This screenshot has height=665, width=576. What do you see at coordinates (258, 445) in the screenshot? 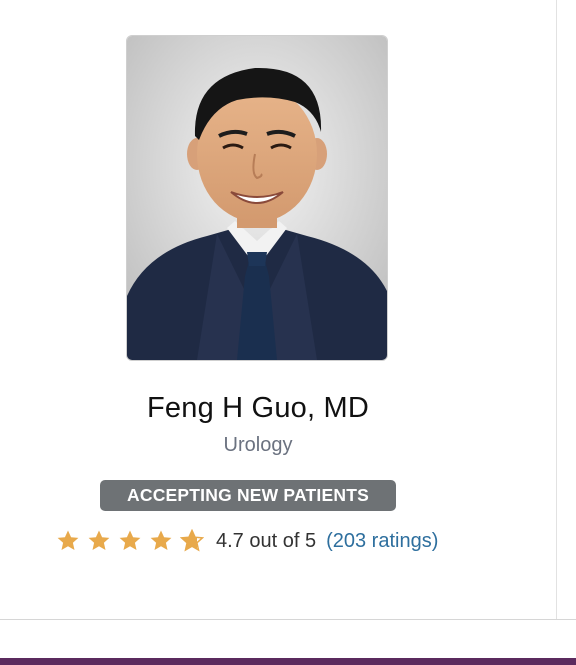
I see `doctor-specialty: Urology` at bounding box center [258, 445].